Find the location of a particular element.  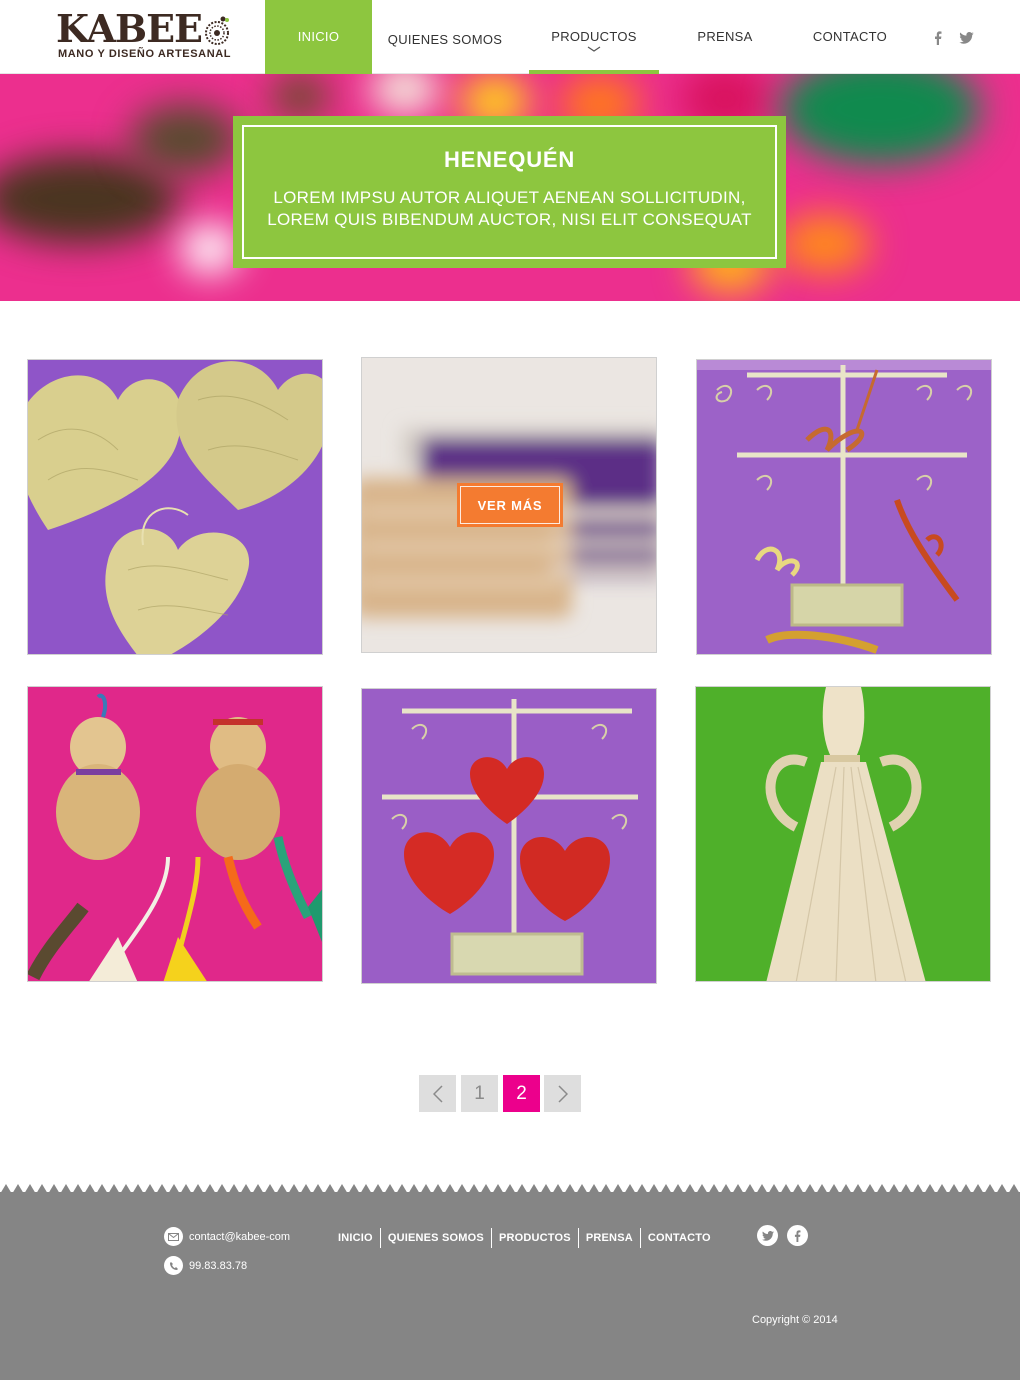

product-tile-fiber-angel is located at coordinates (843, 834).